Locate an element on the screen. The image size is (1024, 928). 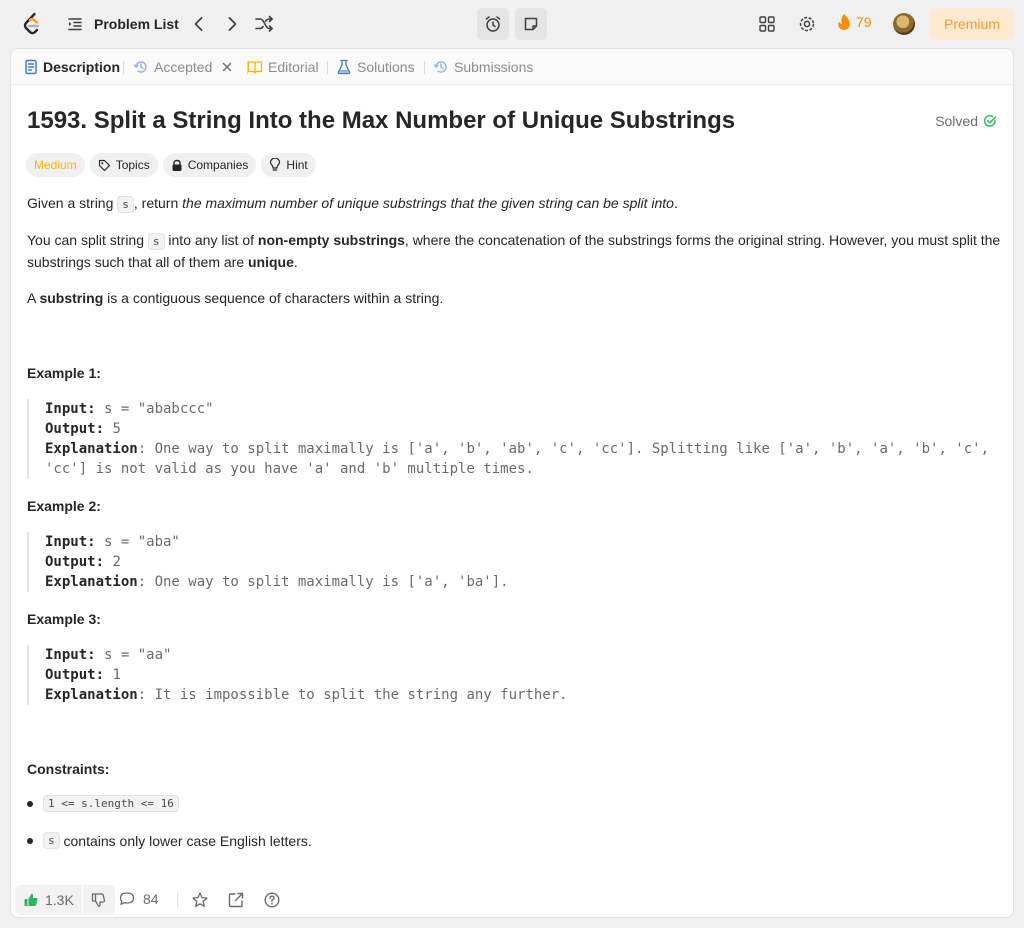
text: into any list of is located at coordinates (211, 240).